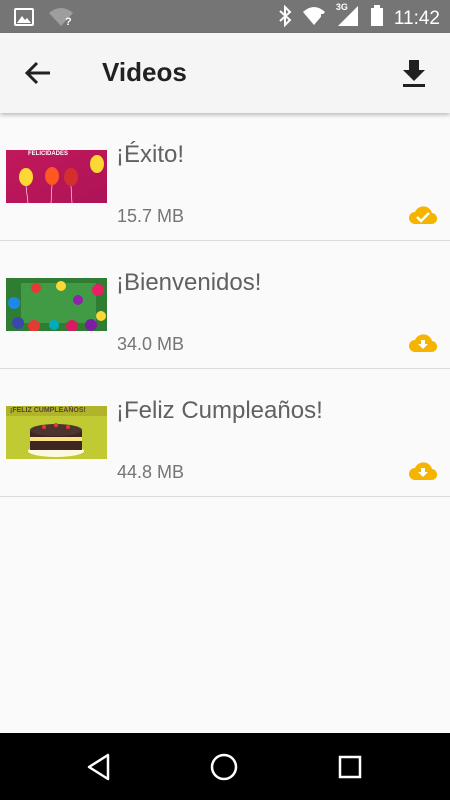 The width and height of the screenshot is (450, 800). Describe the element at coordinates (150, 154) in the screenshot. I see `video-title: ¡Éxito!` at that location.